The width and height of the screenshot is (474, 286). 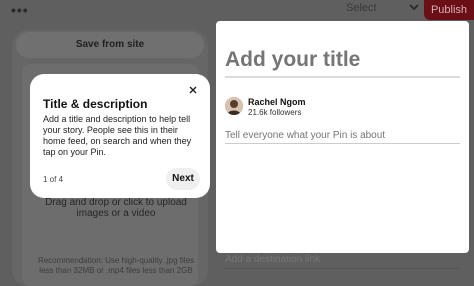 What do you see at coordinates (20, 10) in the screenshot?
I see `more-icon: •••` at bounding box center [20, 10].